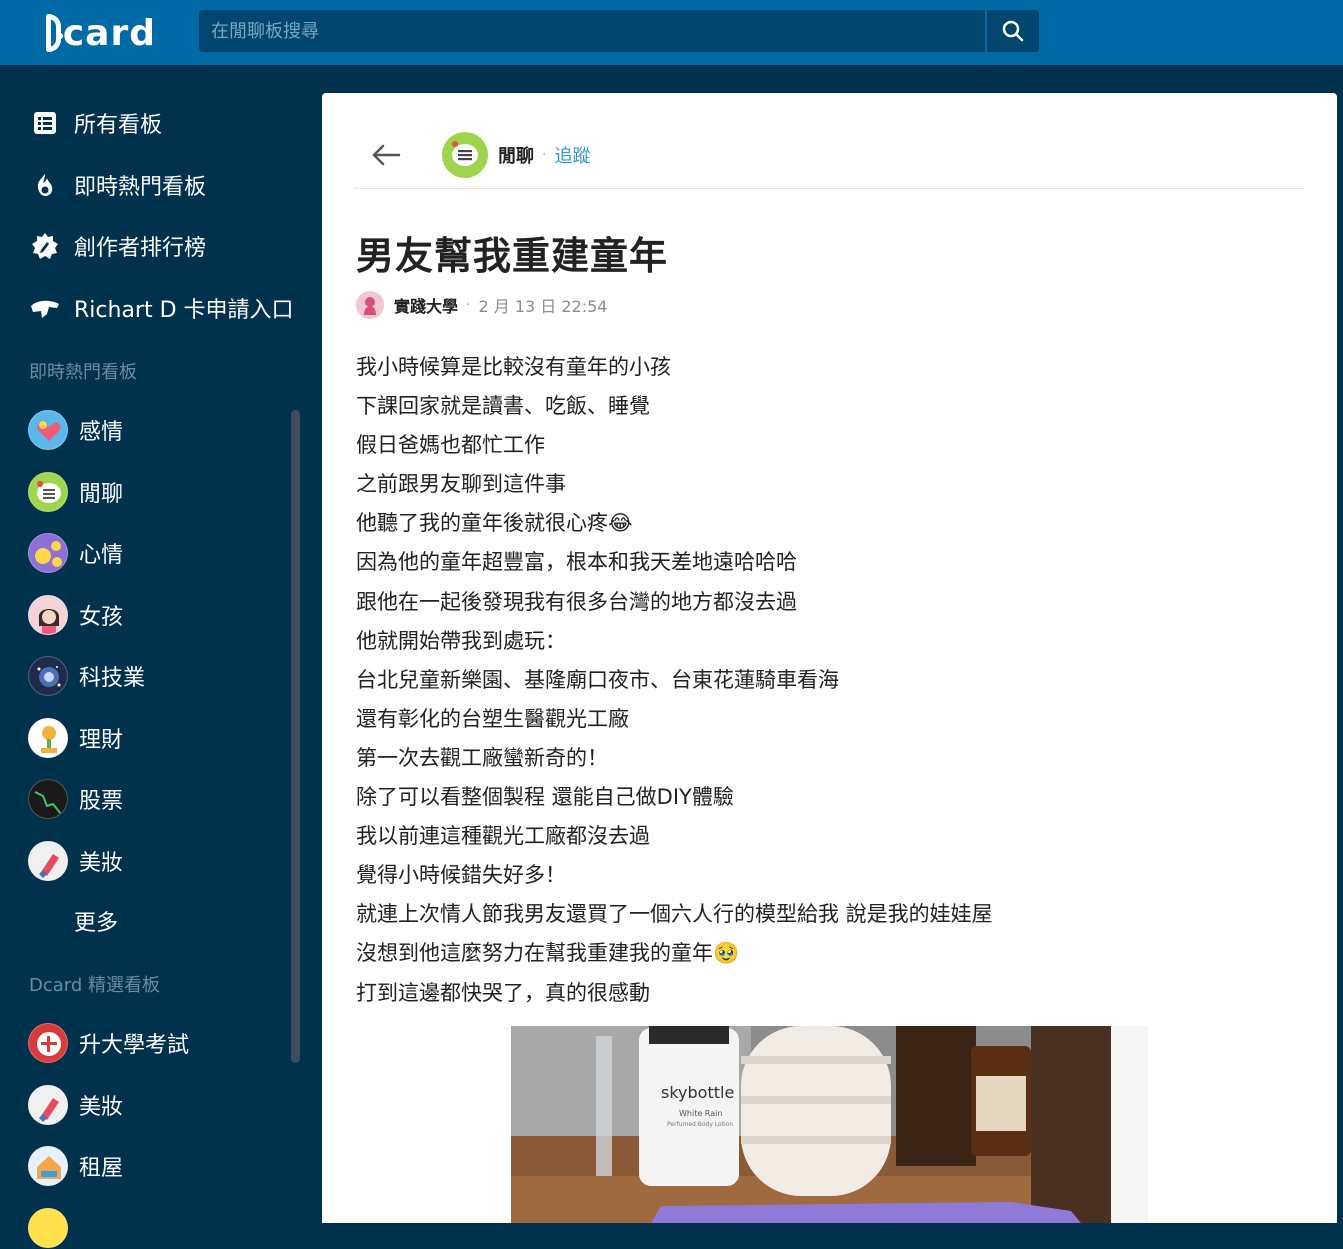 The image size is (1343, 1249). I want to click on top-bar: card, so click(671, 32).